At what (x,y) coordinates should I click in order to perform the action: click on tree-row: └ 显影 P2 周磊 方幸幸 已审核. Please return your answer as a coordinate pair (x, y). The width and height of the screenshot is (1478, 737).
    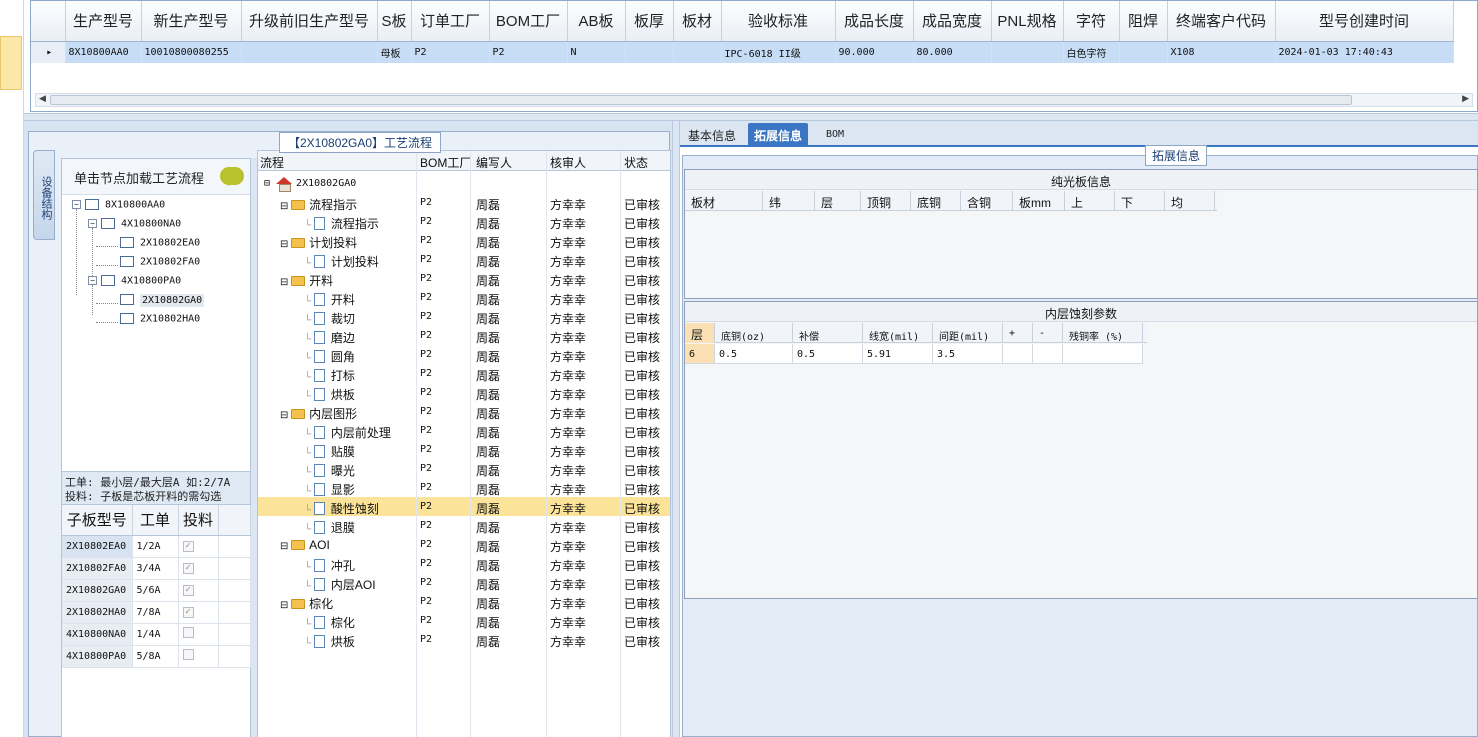
    Looking at the image, I should click on (464, 487).